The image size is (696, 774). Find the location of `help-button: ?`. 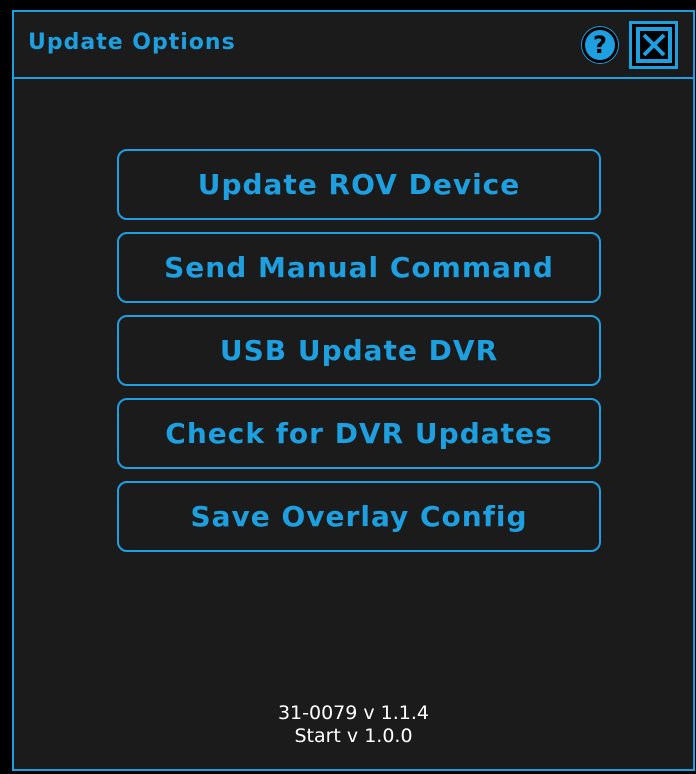

help-button: ? is located at coordinates (600, 45).